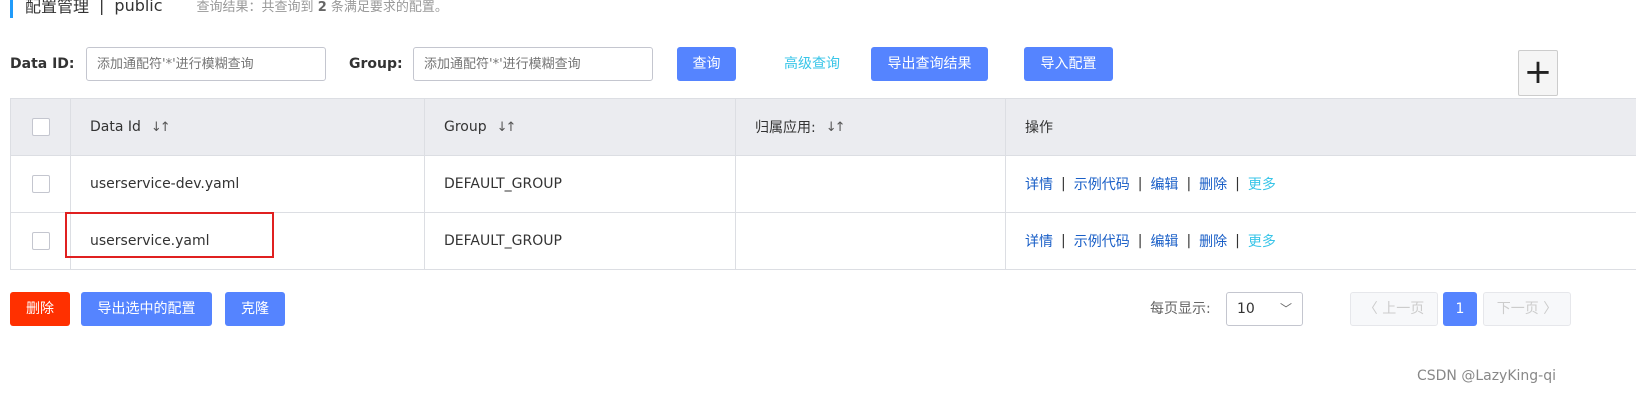 This screenshot has width=1636, height=412. Describe the element at coordinates (248, 184) in the screenshot. I see `cell-data-id: userservice-dev.yaml` at that location.